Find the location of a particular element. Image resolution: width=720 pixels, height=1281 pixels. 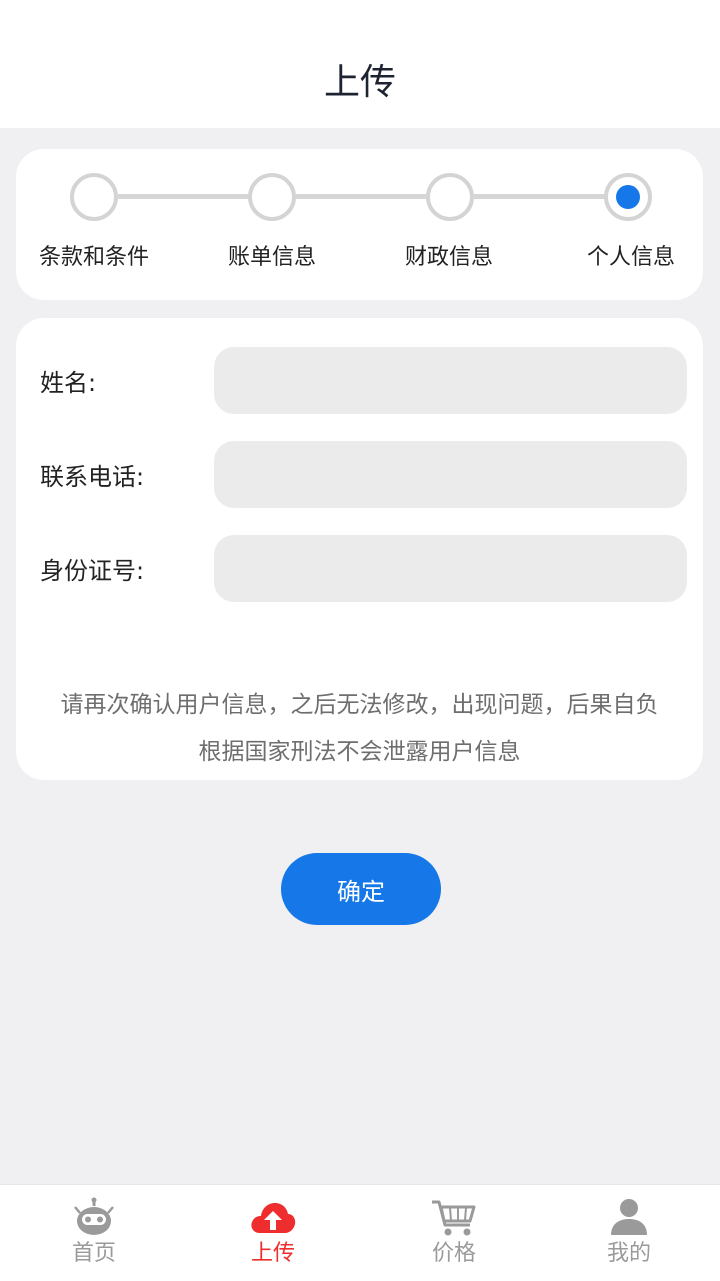

user-icon is located at coordinates (629, 1217).